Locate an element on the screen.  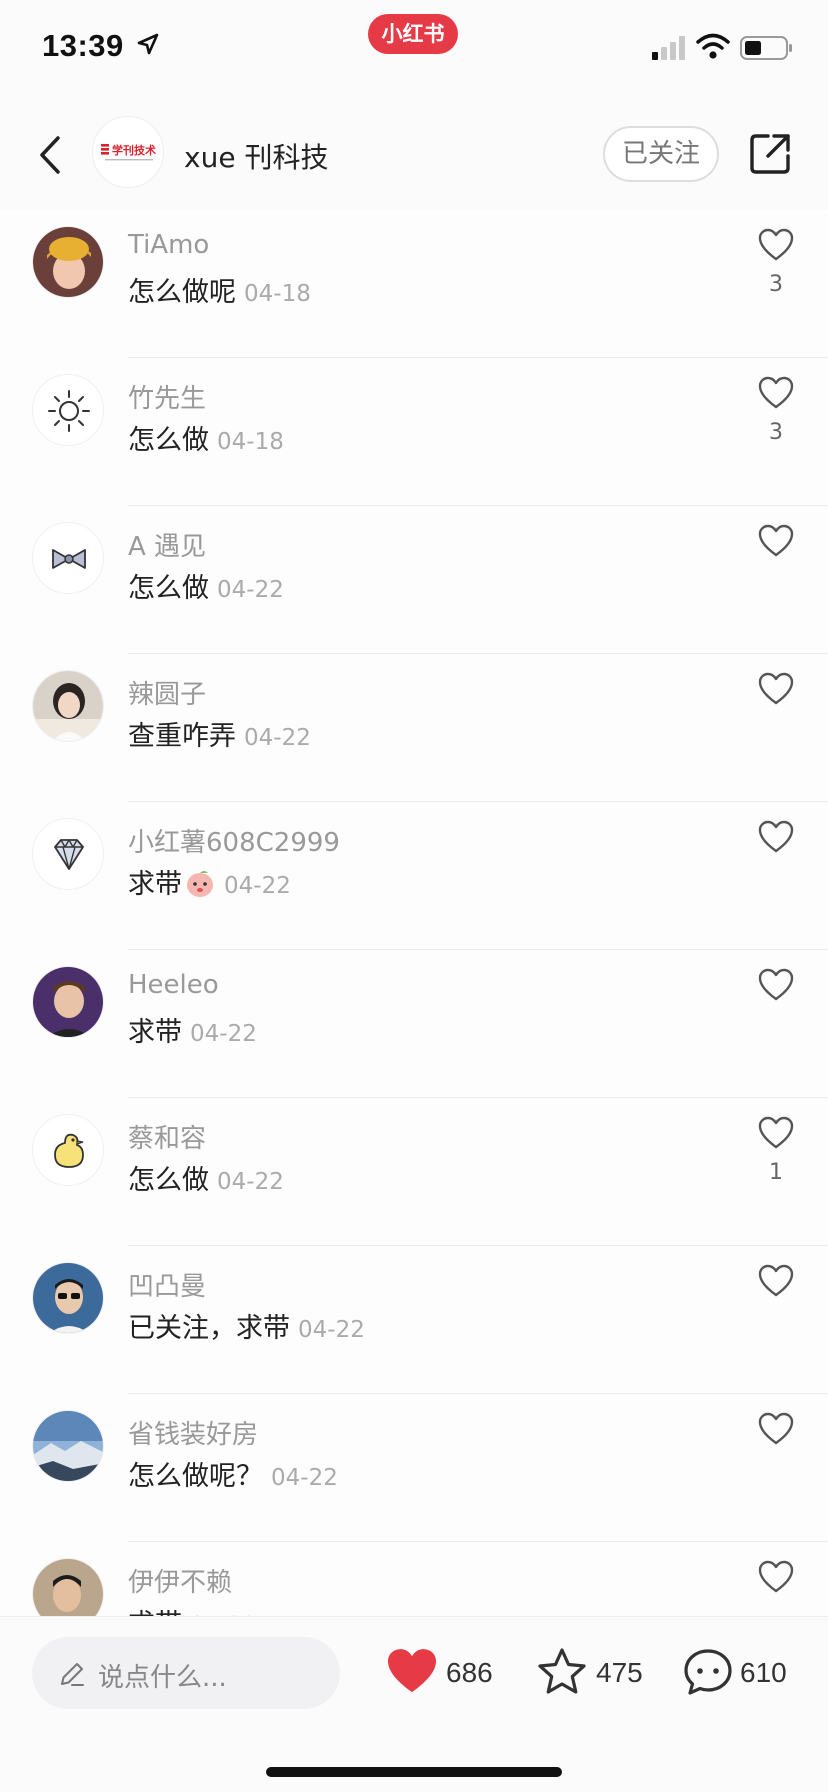
comment-username: 辣圆子 is located at coordinates (167, 692).